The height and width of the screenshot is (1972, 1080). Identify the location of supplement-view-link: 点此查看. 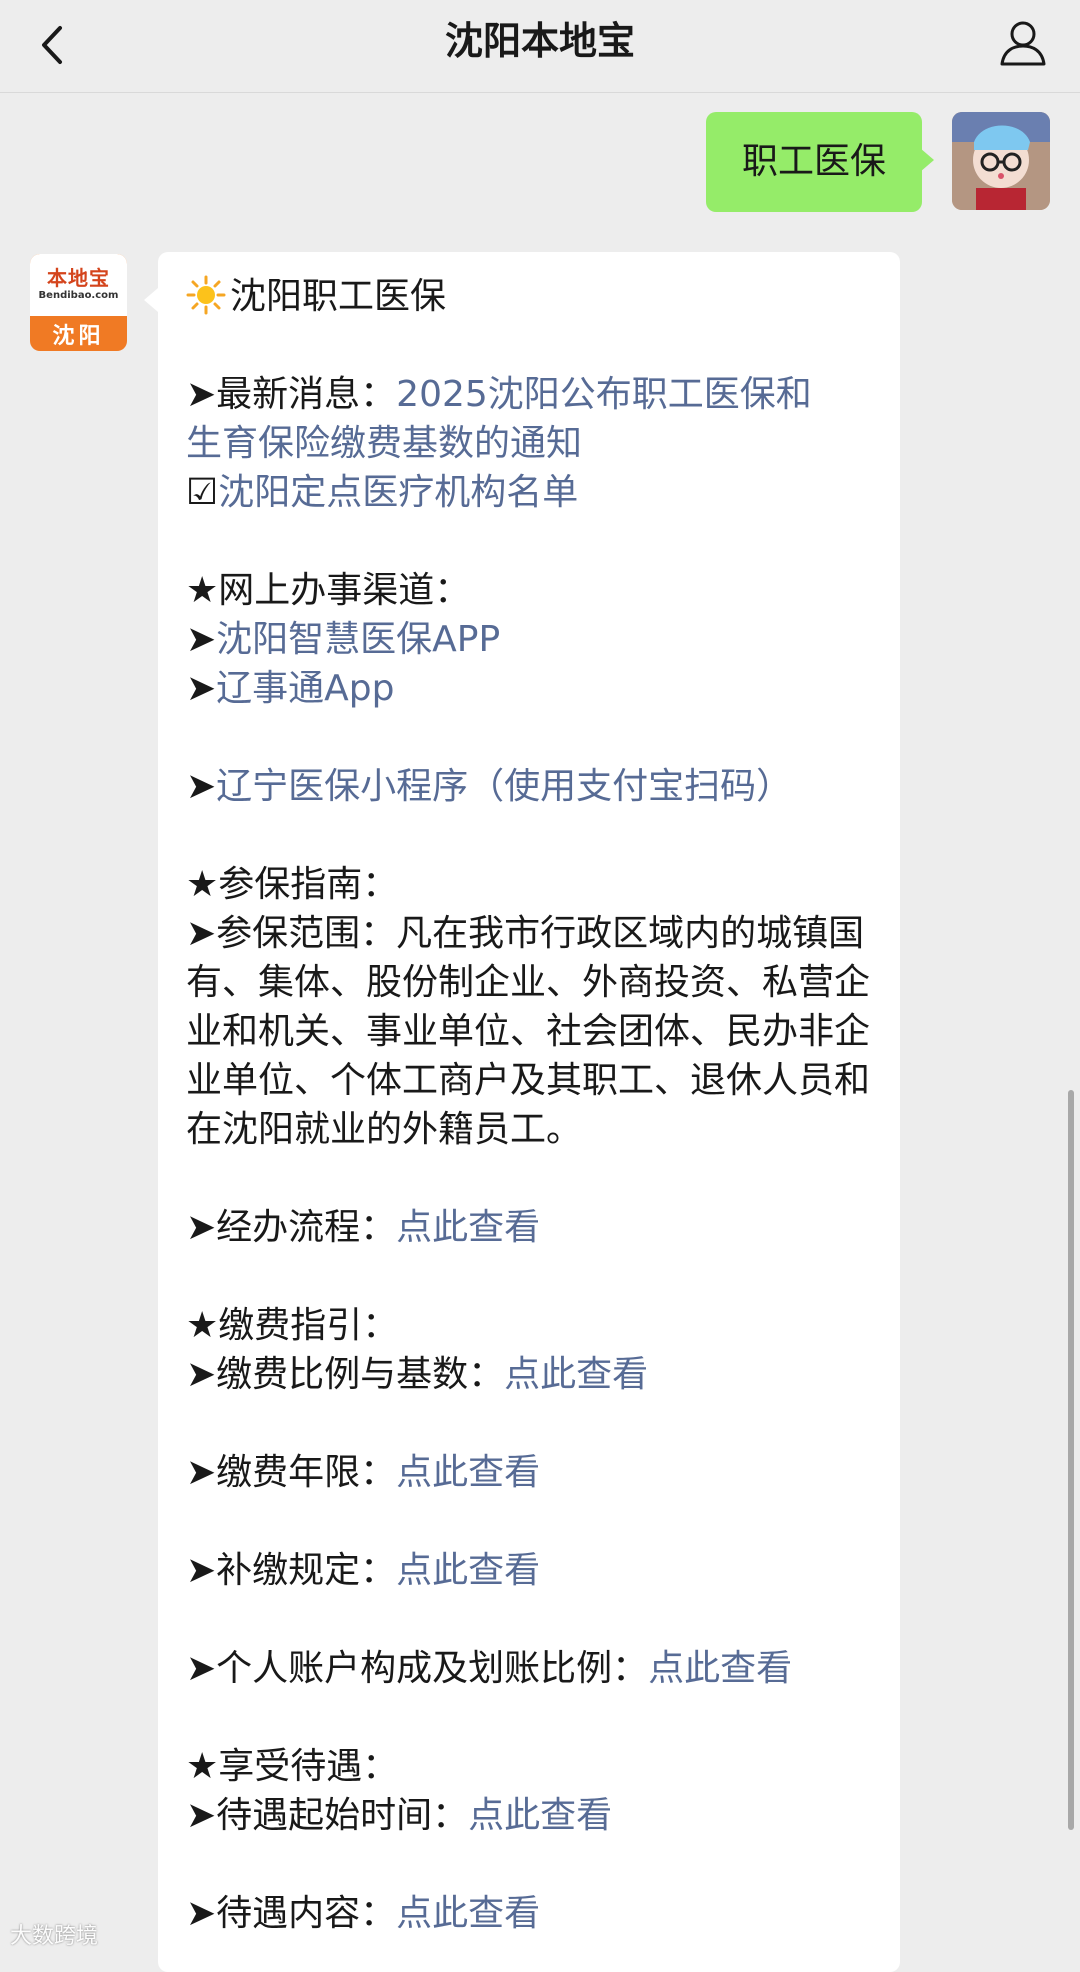
(468, 1570).